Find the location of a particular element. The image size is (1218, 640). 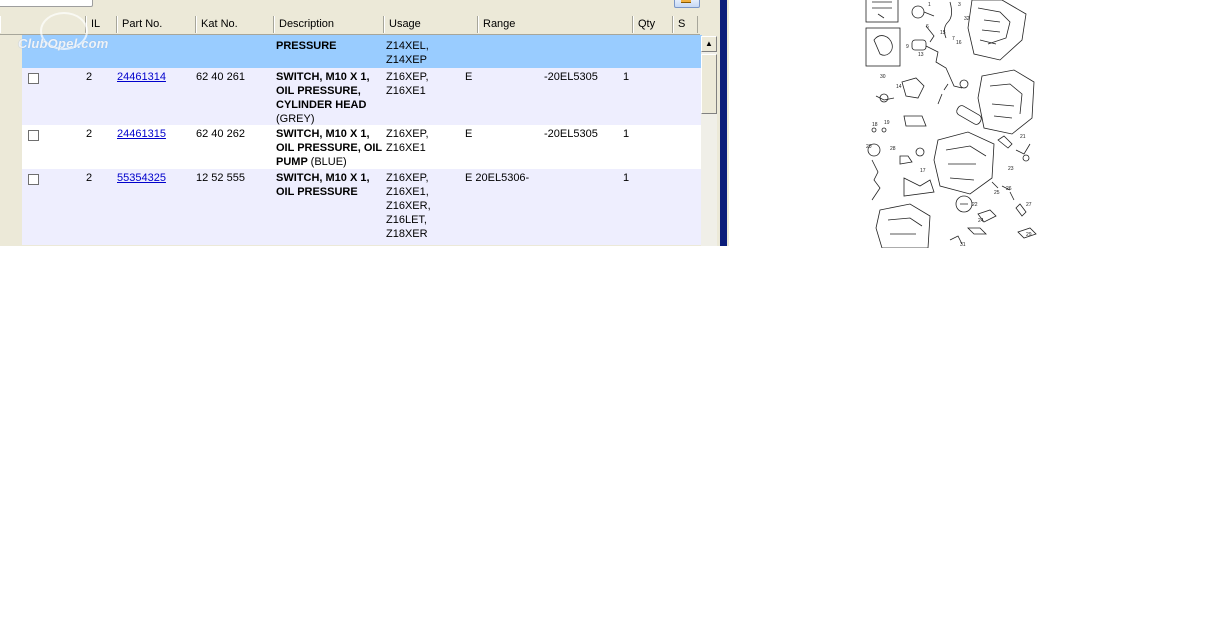

part-number-link: 55354325 is located at coordinates (141, 178).